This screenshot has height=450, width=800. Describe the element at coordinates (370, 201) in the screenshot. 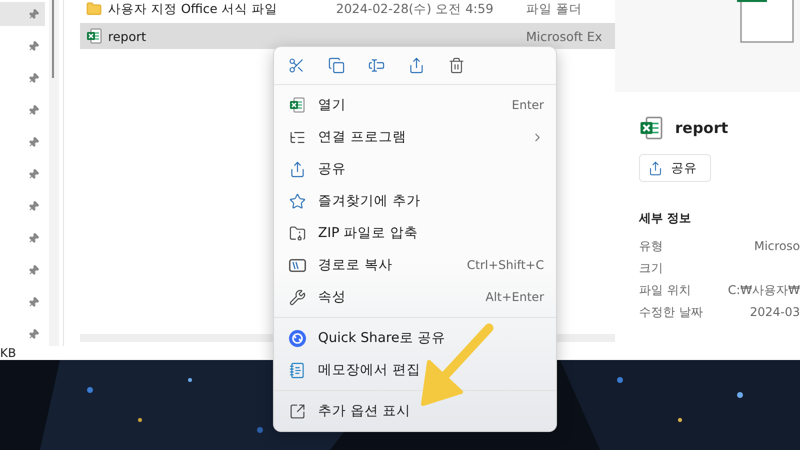

I see `menu-label: 즐겨찾기에 추가` at that location.